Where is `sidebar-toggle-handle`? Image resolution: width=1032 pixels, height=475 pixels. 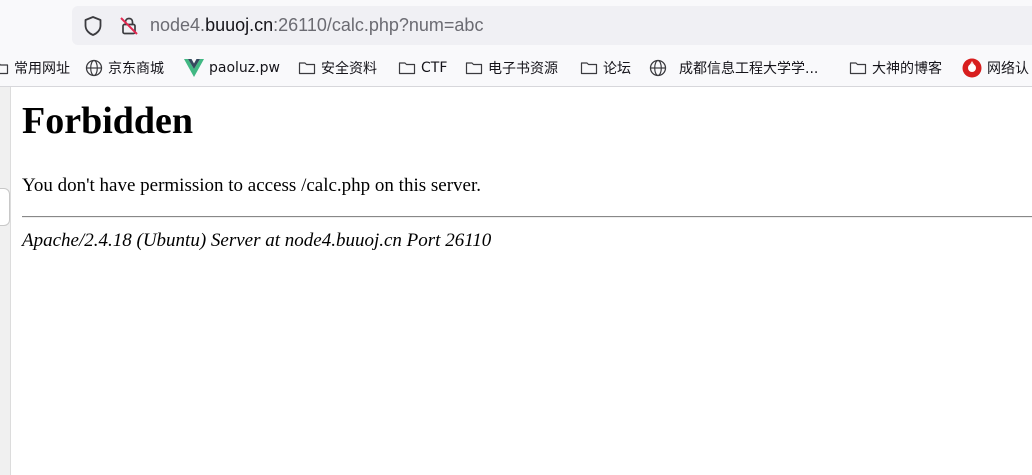 sidebar-toggle-handle is located at coordinates (5, 207).